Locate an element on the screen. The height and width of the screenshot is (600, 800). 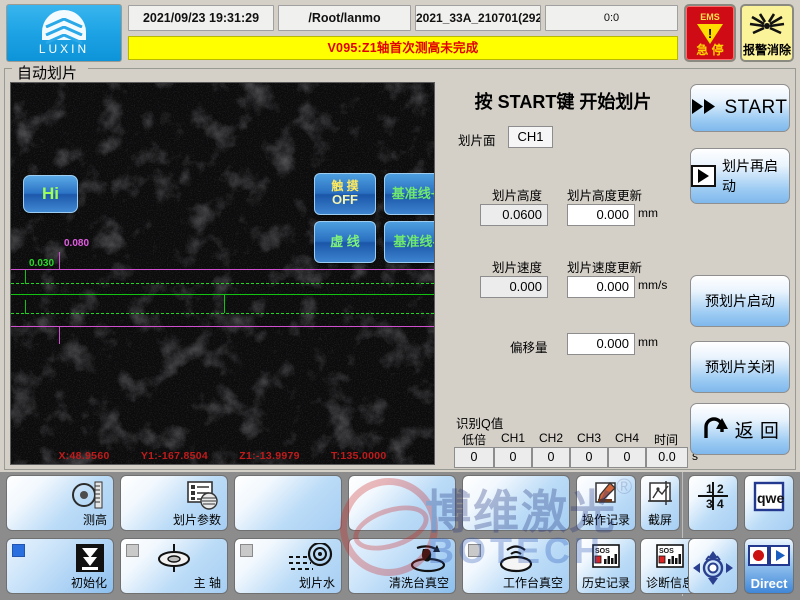
datetime-field: 2021/09/23 19:31:29 is located at coordinates (201, 18).